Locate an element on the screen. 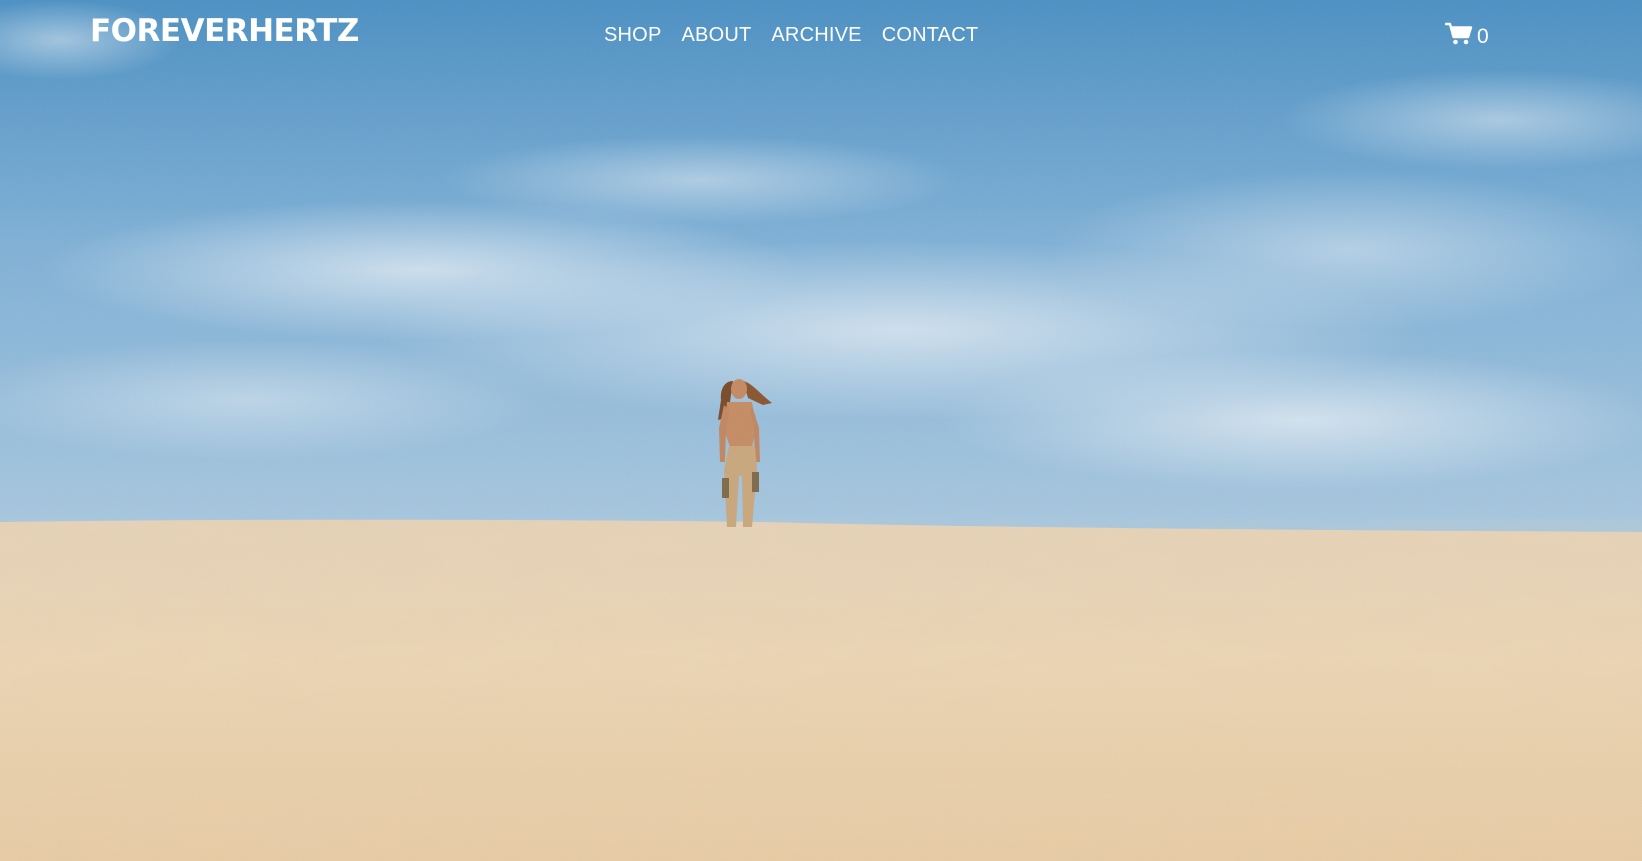  nav-item-shop: SHOP is located at coordinates (632, 35).